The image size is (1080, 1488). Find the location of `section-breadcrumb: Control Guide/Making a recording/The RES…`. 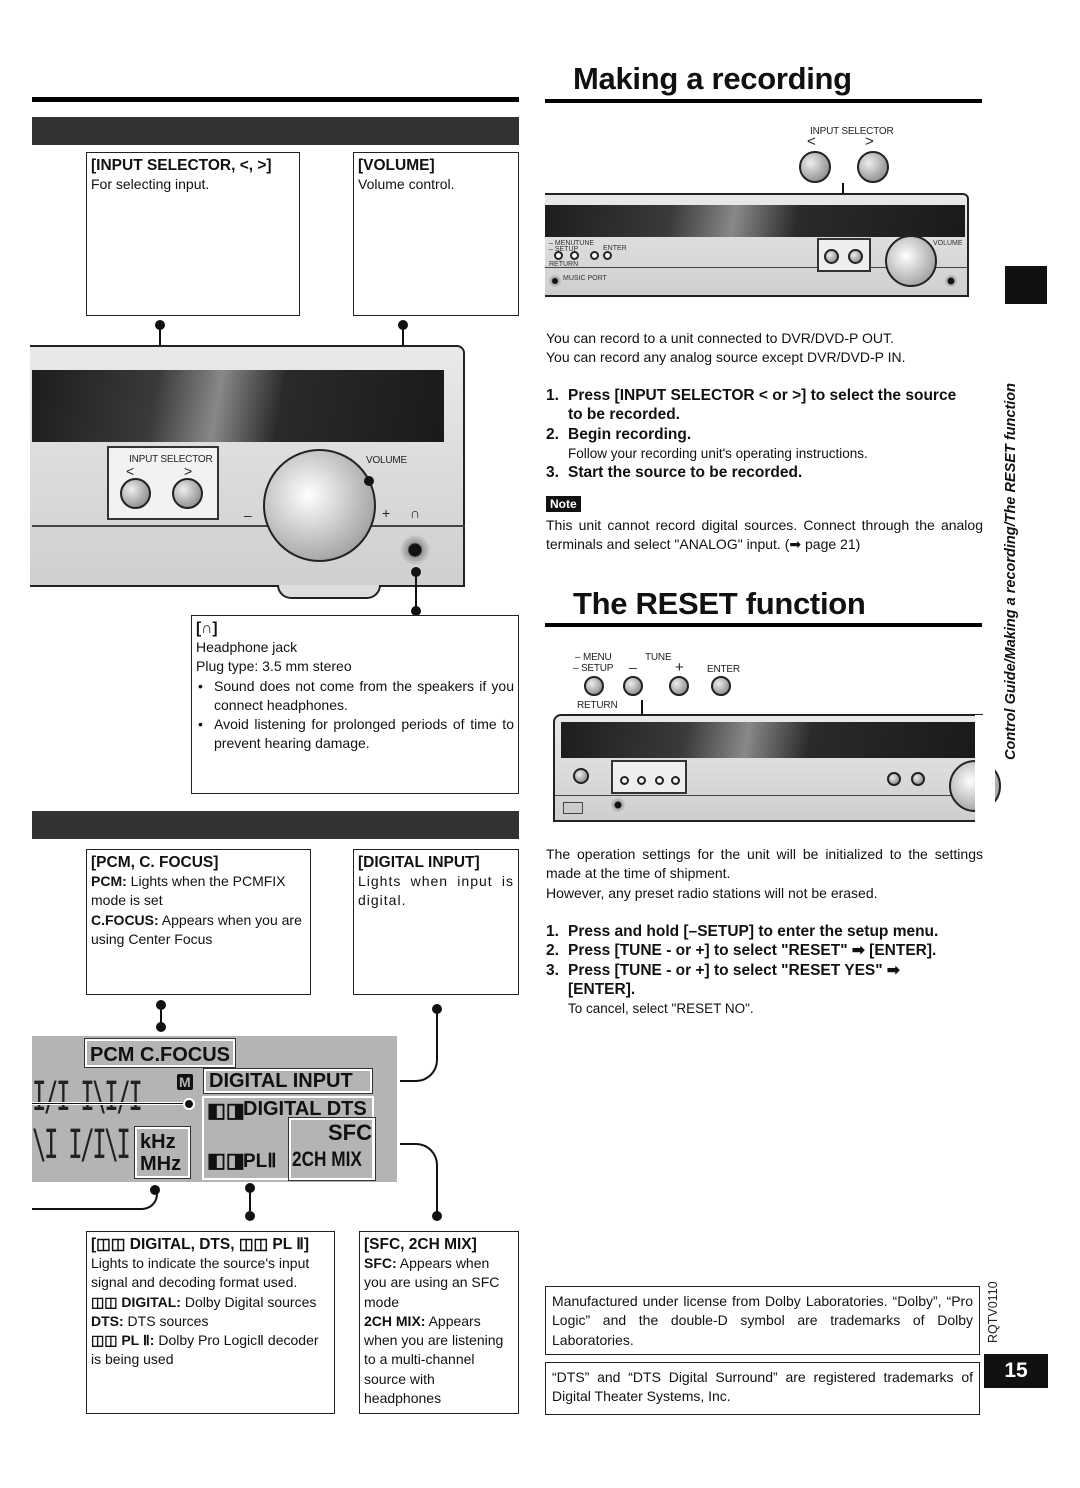

section-breadcrumb: Control Guide/Making a recording/The RES… is located at coordinates (1011, 571).